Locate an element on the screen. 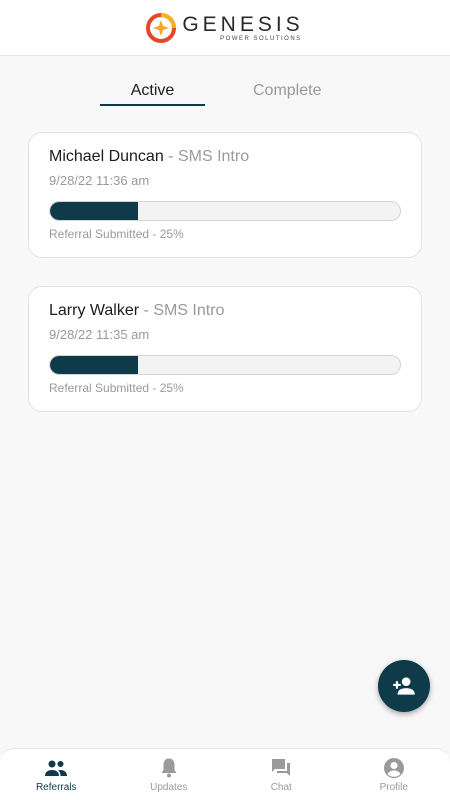 The width and height of the screenshot is (450, 800). genesis-logo: GENESIS POWER SOLUTIONS is located at coordinates (225, 27).